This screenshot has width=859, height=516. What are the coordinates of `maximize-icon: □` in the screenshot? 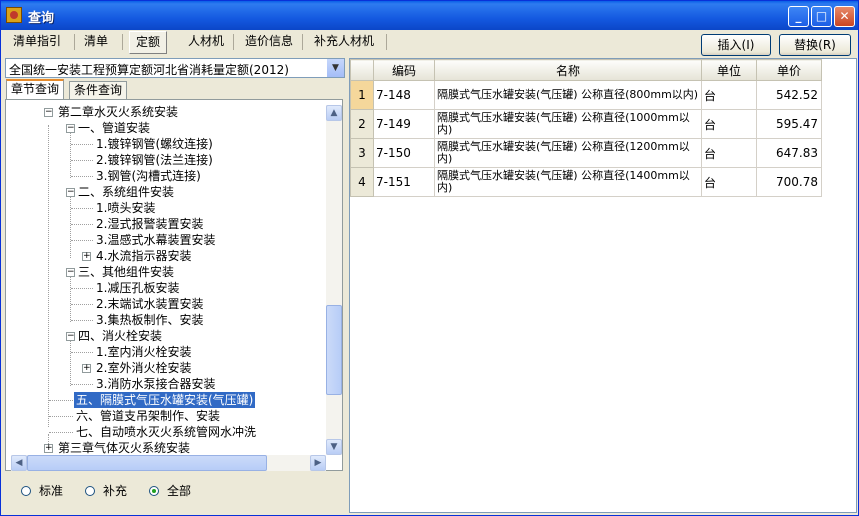 It's located at (821, 16).